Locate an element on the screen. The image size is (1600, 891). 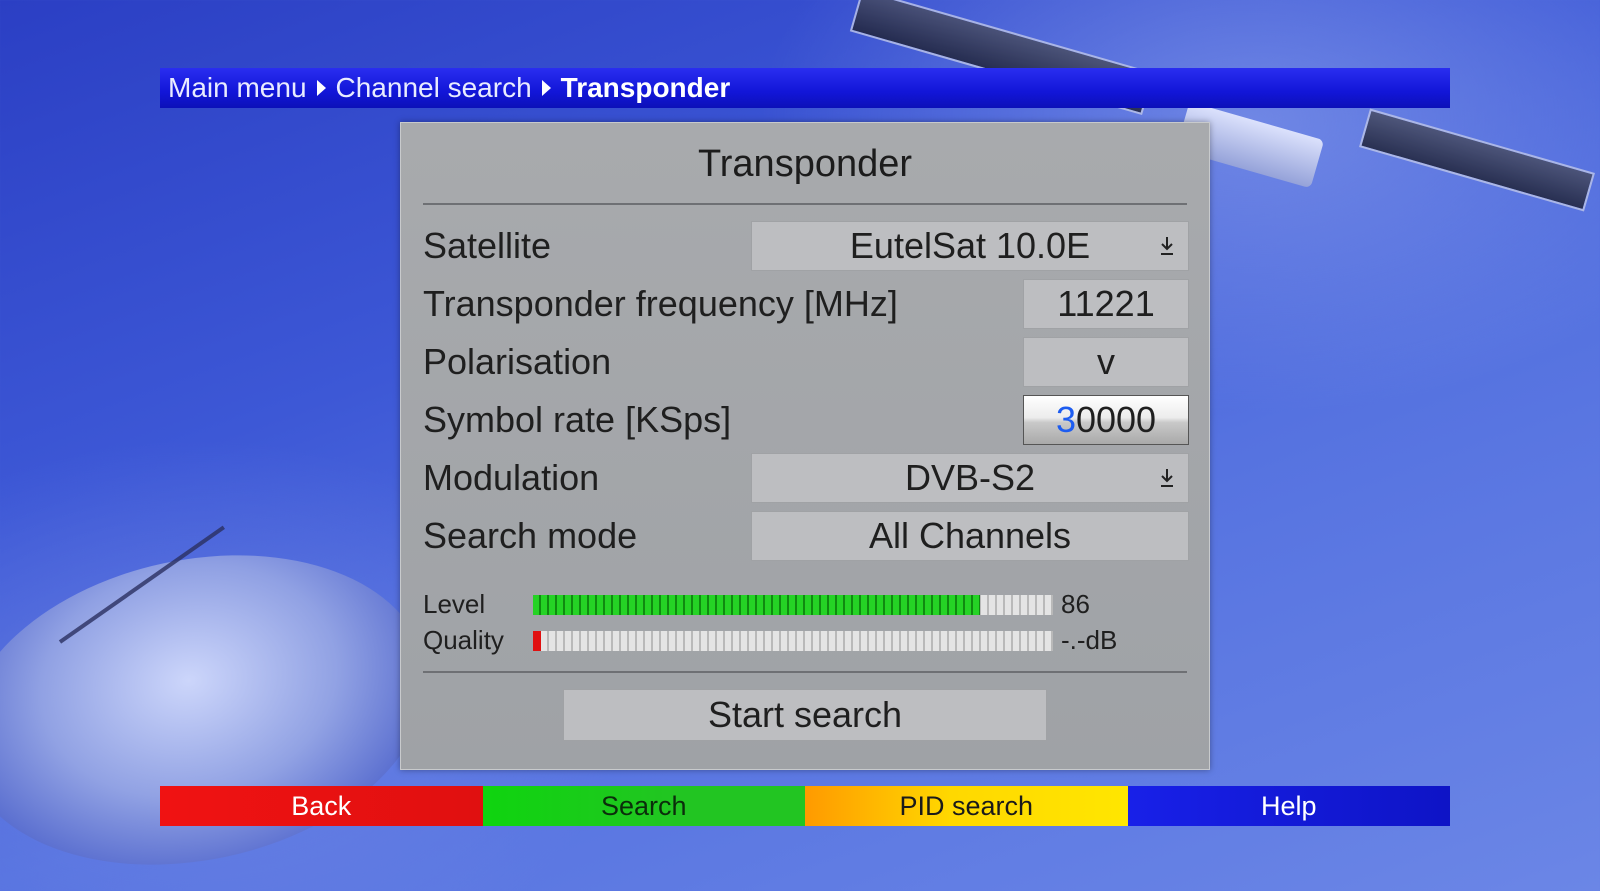
modulation-value: DVB-S2 is located at coordinates (970, 477).